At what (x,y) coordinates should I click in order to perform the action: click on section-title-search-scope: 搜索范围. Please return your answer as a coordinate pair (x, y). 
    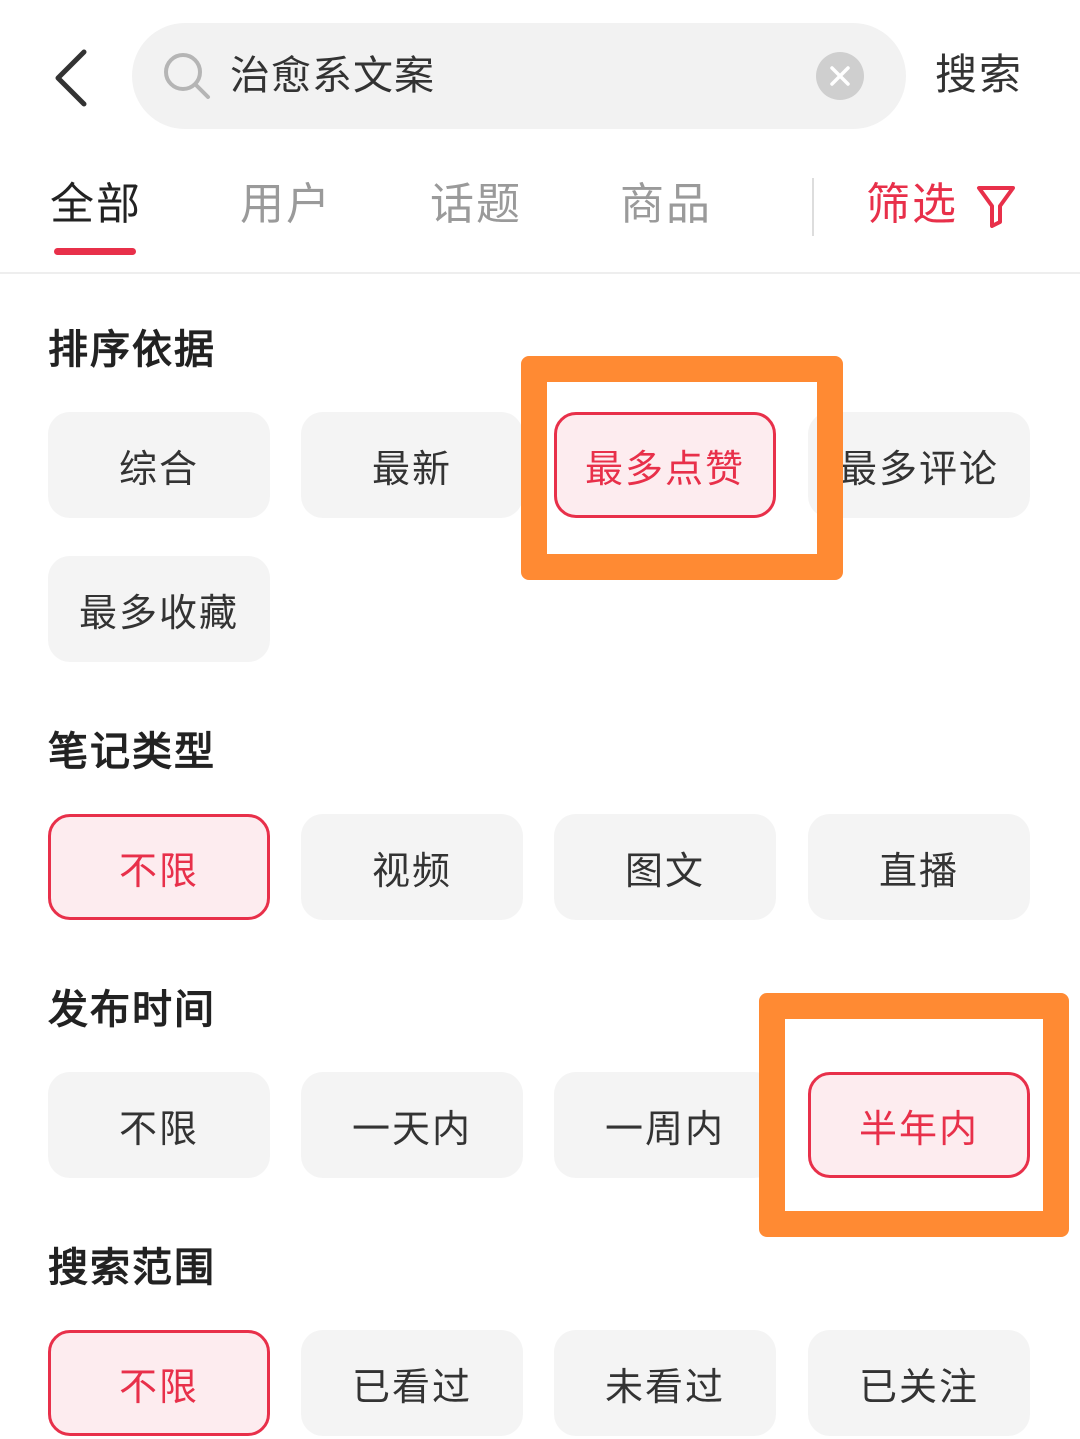
    Looking at the image, I should click on (132, 1268).